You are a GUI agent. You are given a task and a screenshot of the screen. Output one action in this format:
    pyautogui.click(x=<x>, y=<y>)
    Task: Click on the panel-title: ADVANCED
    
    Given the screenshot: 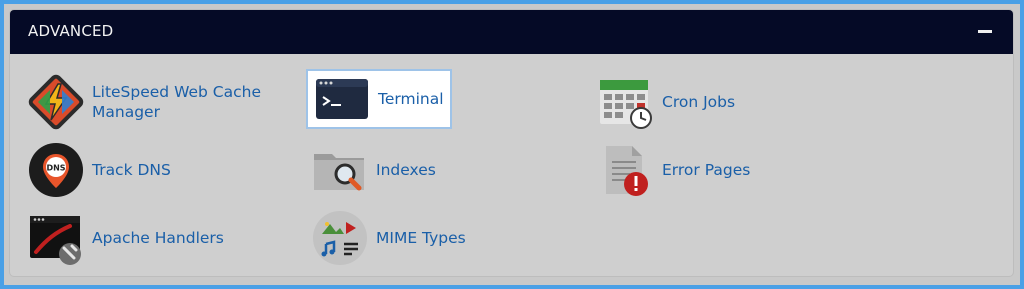 What is the action you would take?
    pyautogui.click(x=71, y=31)
    